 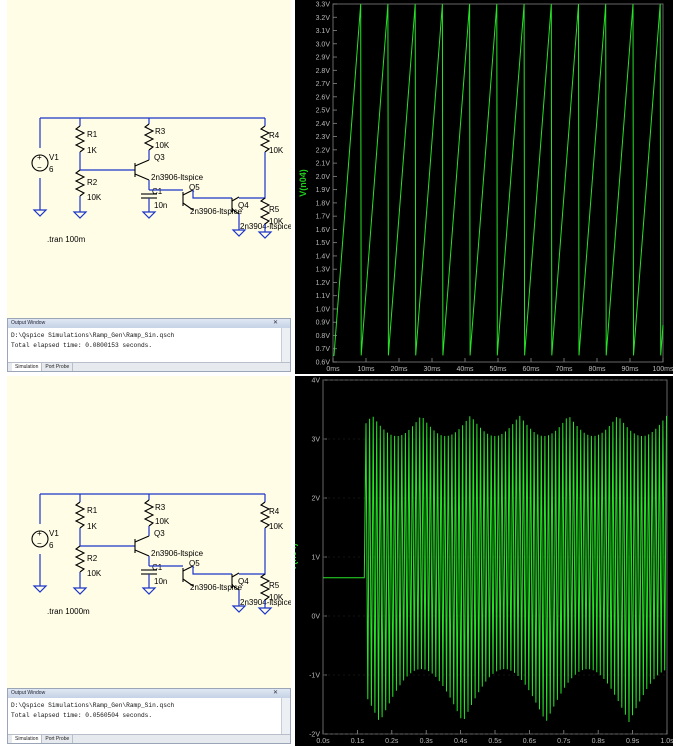 I want to click on x-tick-label: 20ms, so click(x=399, y=369).